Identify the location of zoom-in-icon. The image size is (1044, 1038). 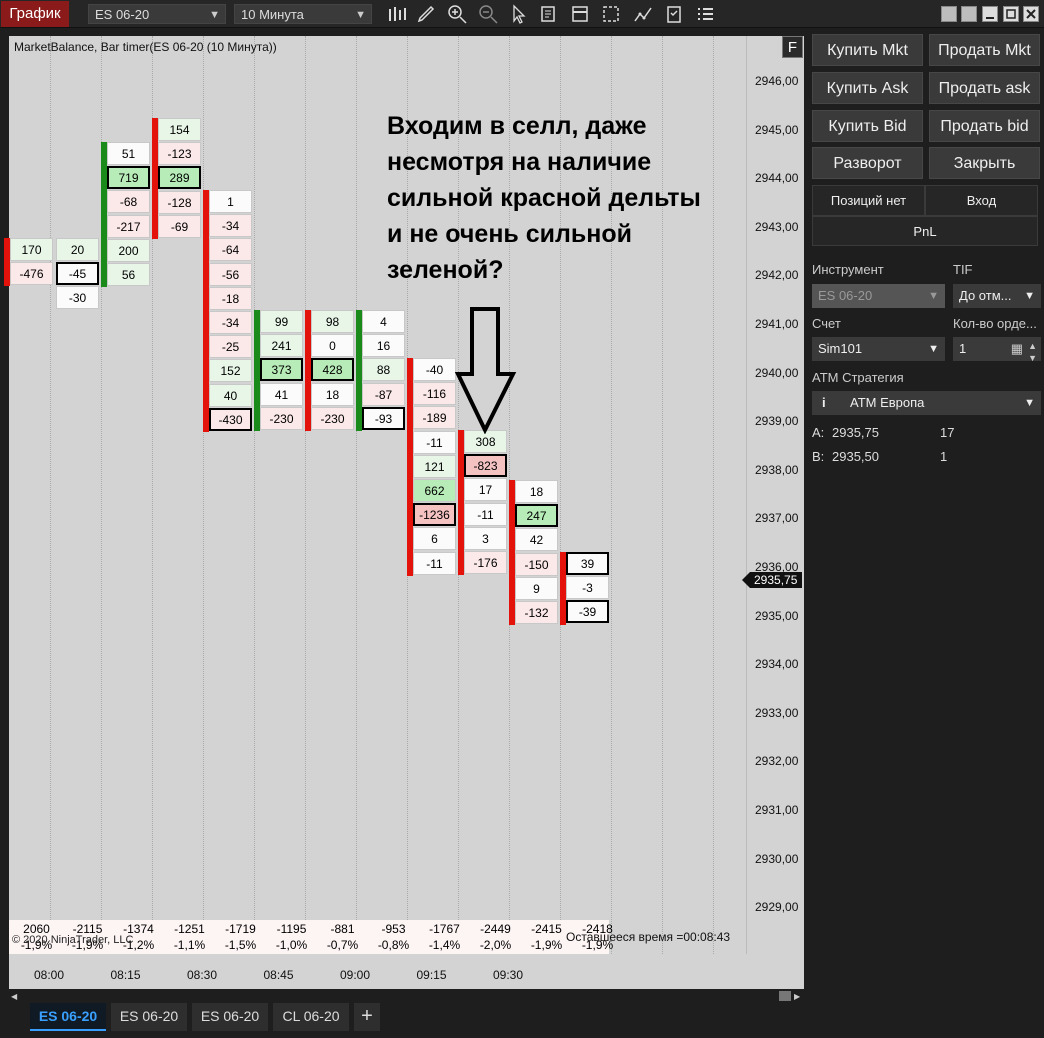
(457, 14).